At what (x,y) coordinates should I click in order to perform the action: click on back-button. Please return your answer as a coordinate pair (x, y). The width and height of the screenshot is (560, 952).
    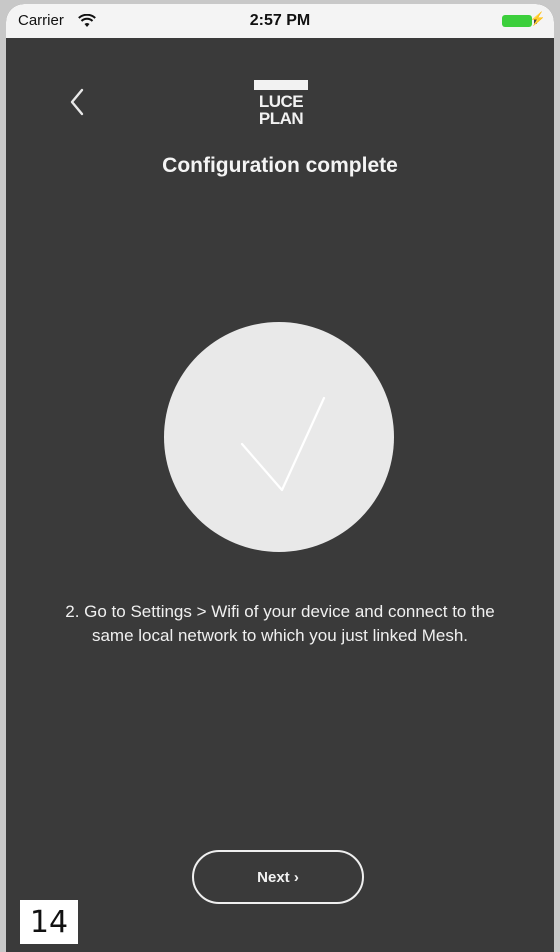
    Looking at the image, I should click on (79, 102).